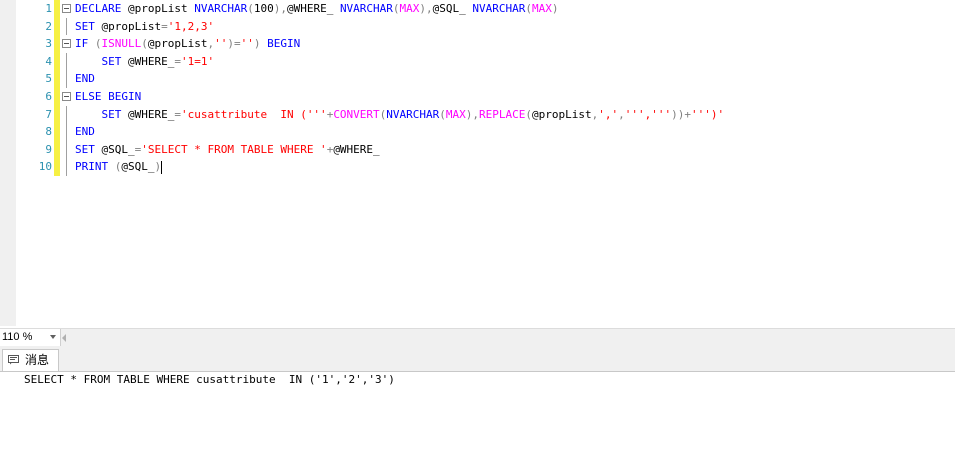  I want to click on code-token: ))+, so click(681, 114).